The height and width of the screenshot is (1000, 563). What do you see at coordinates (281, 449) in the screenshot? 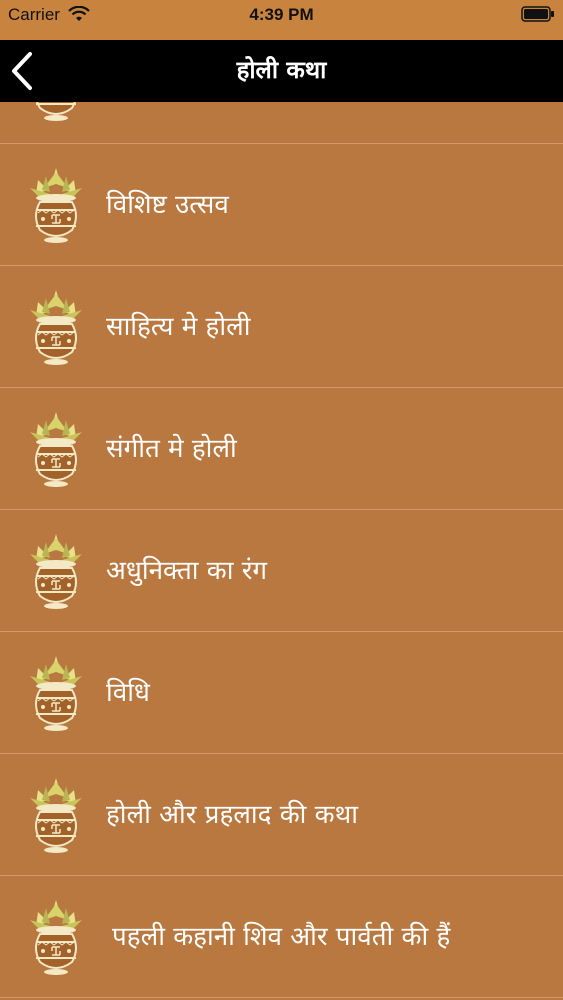
I see `list-item-3: संगीत मे होली` at bounding box center [281, 449].